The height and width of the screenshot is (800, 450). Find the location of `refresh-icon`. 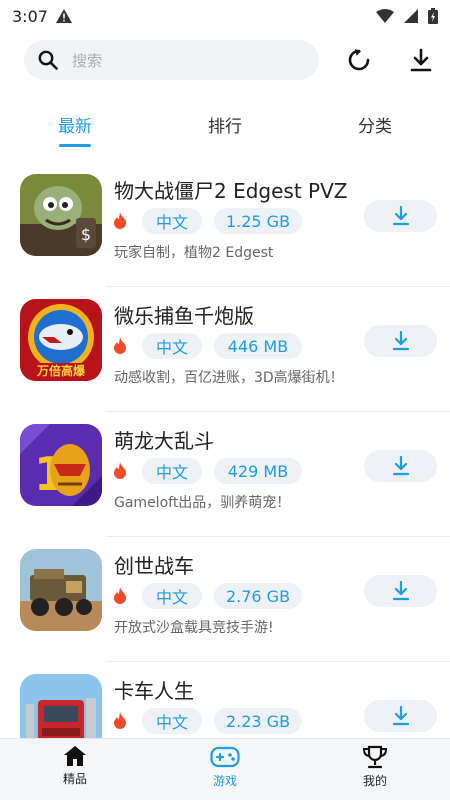

refresh-icon is located at coordinates (359, 60).